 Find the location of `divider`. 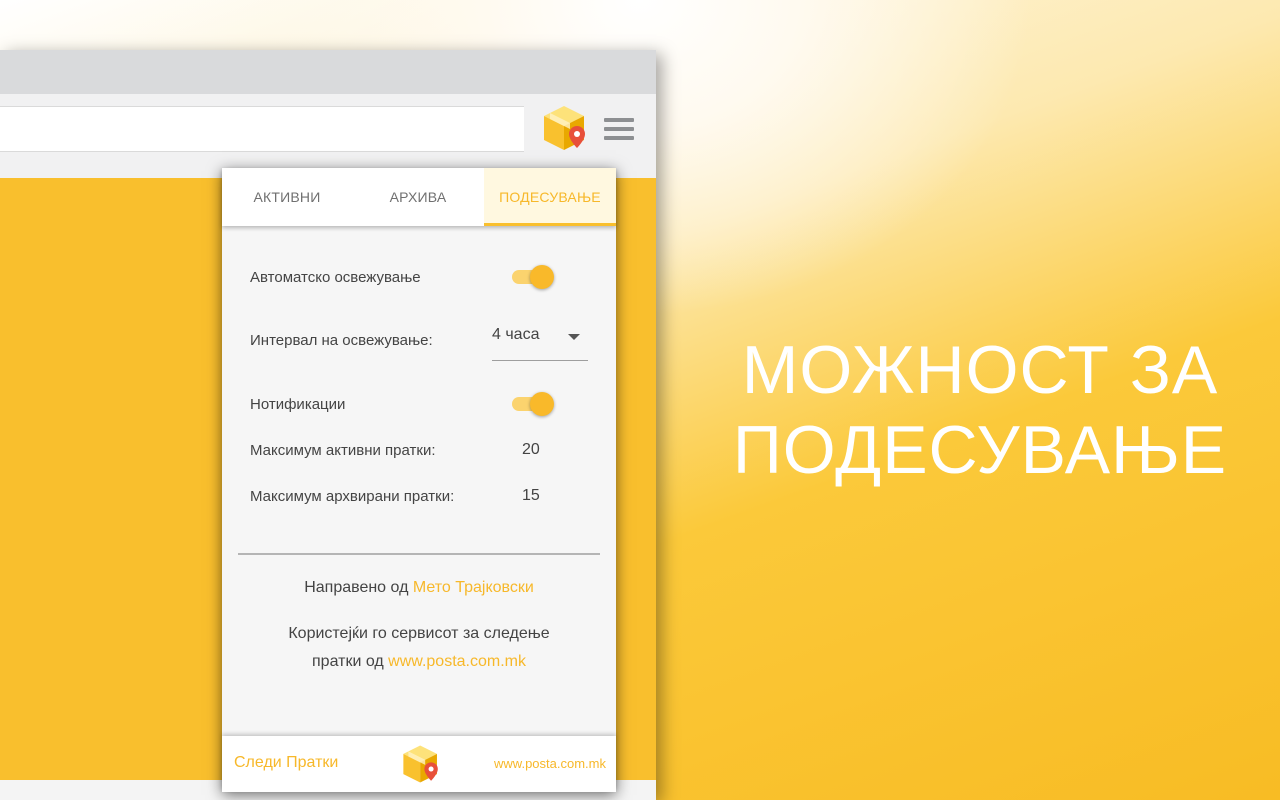

divider is located at coordinates (419, 554).